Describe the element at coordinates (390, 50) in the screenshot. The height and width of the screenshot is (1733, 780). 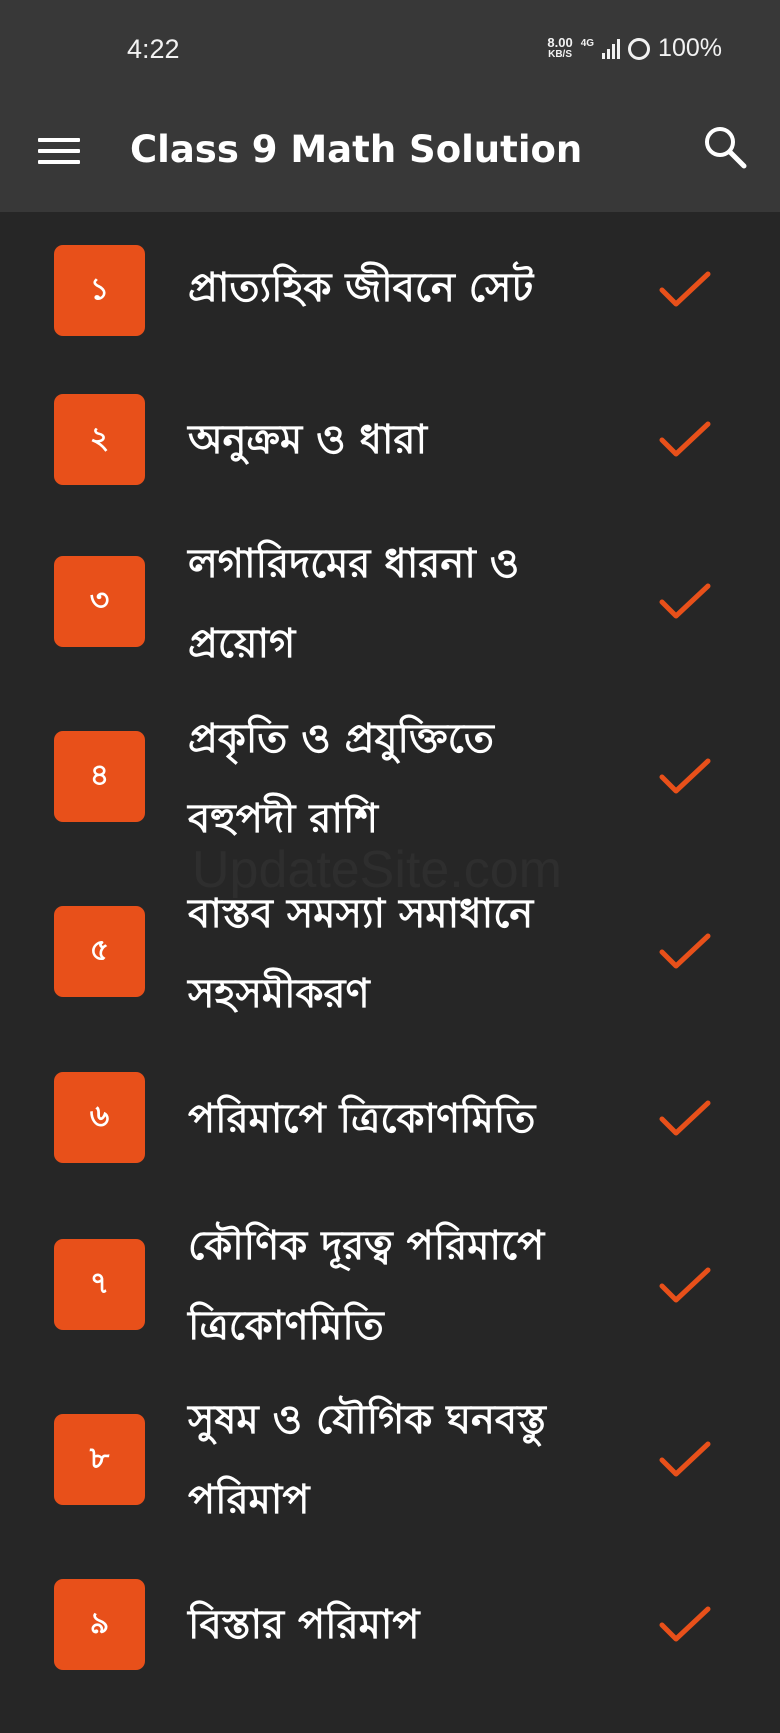
I see `status-bar: 4:22 8.00 KB/S 4G 100%` at that location.